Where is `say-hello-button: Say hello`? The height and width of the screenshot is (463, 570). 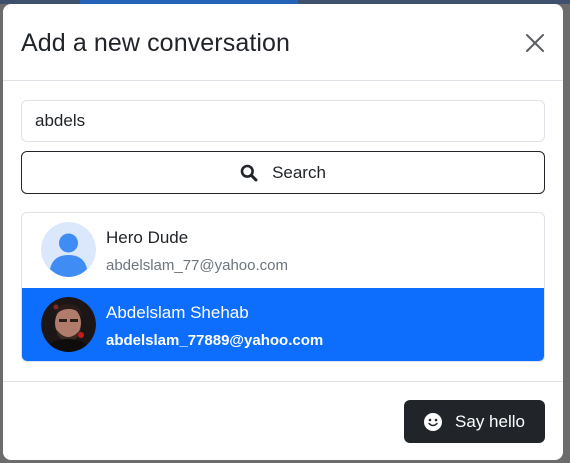
say-hello-button: Say hello is located at coordinates (474, 421).